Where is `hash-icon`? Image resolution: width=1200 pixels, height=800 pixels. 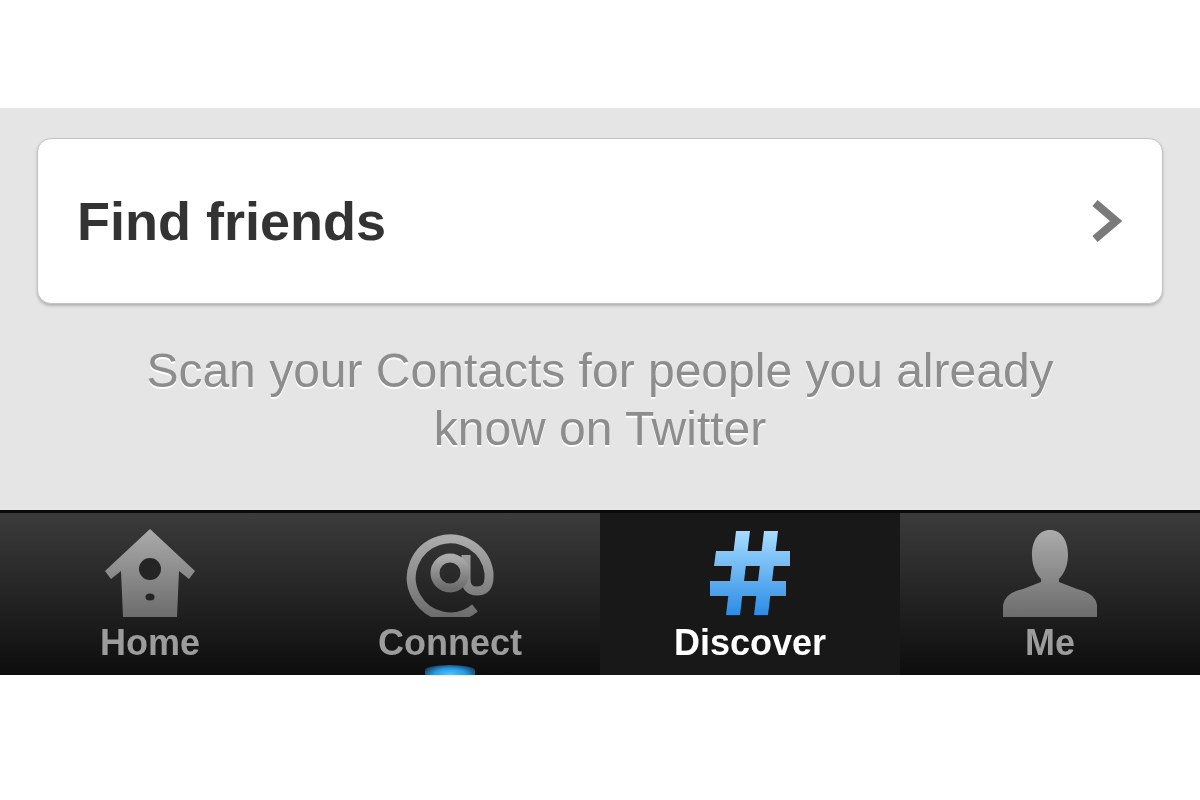
hash-icon is located at coordinates (750, 573).